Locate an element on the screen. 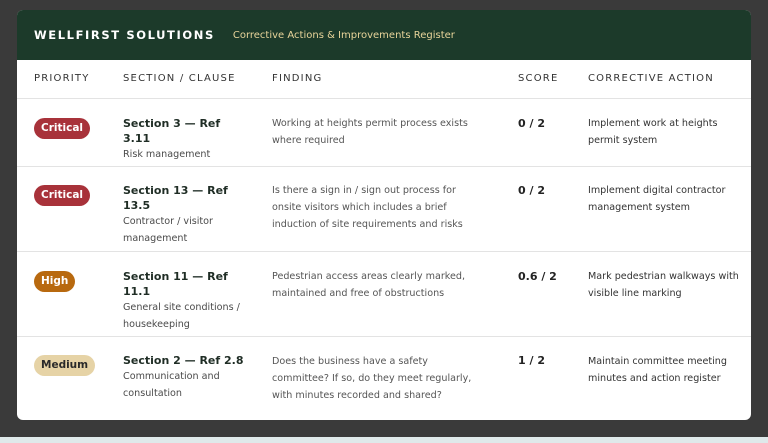  section-title: Section 13 — Ref 13.5 is located at coordinates (175, 198).